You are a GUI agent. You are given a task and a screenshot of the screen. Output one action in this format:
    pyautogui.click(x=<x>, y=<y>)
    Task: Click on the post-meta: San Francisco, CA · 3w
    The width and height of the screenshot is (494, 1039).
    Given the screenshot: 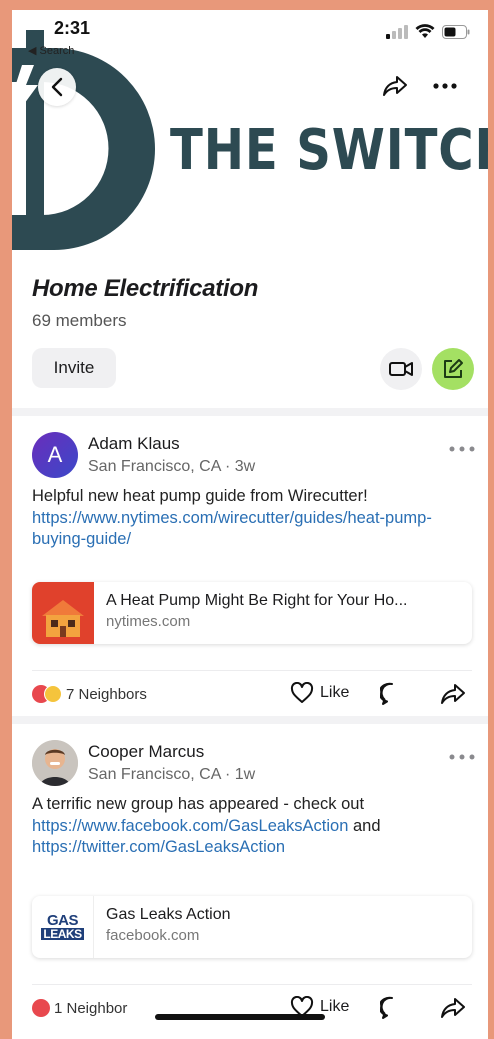 What is the action you would take?
    pyautogui.click(x=171, y=467)
    